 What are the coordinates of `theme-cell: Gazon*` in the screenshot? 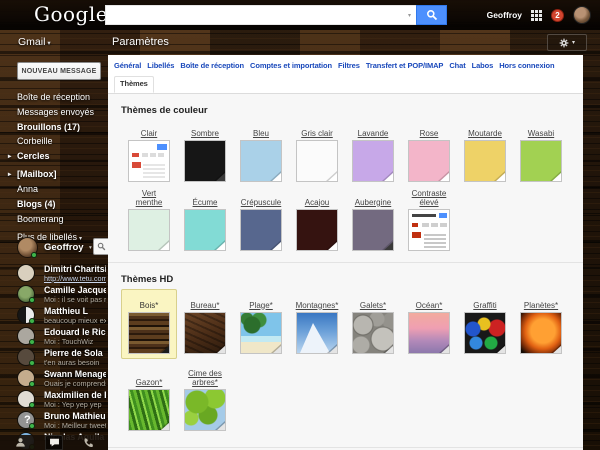 It's located at (149, 401).